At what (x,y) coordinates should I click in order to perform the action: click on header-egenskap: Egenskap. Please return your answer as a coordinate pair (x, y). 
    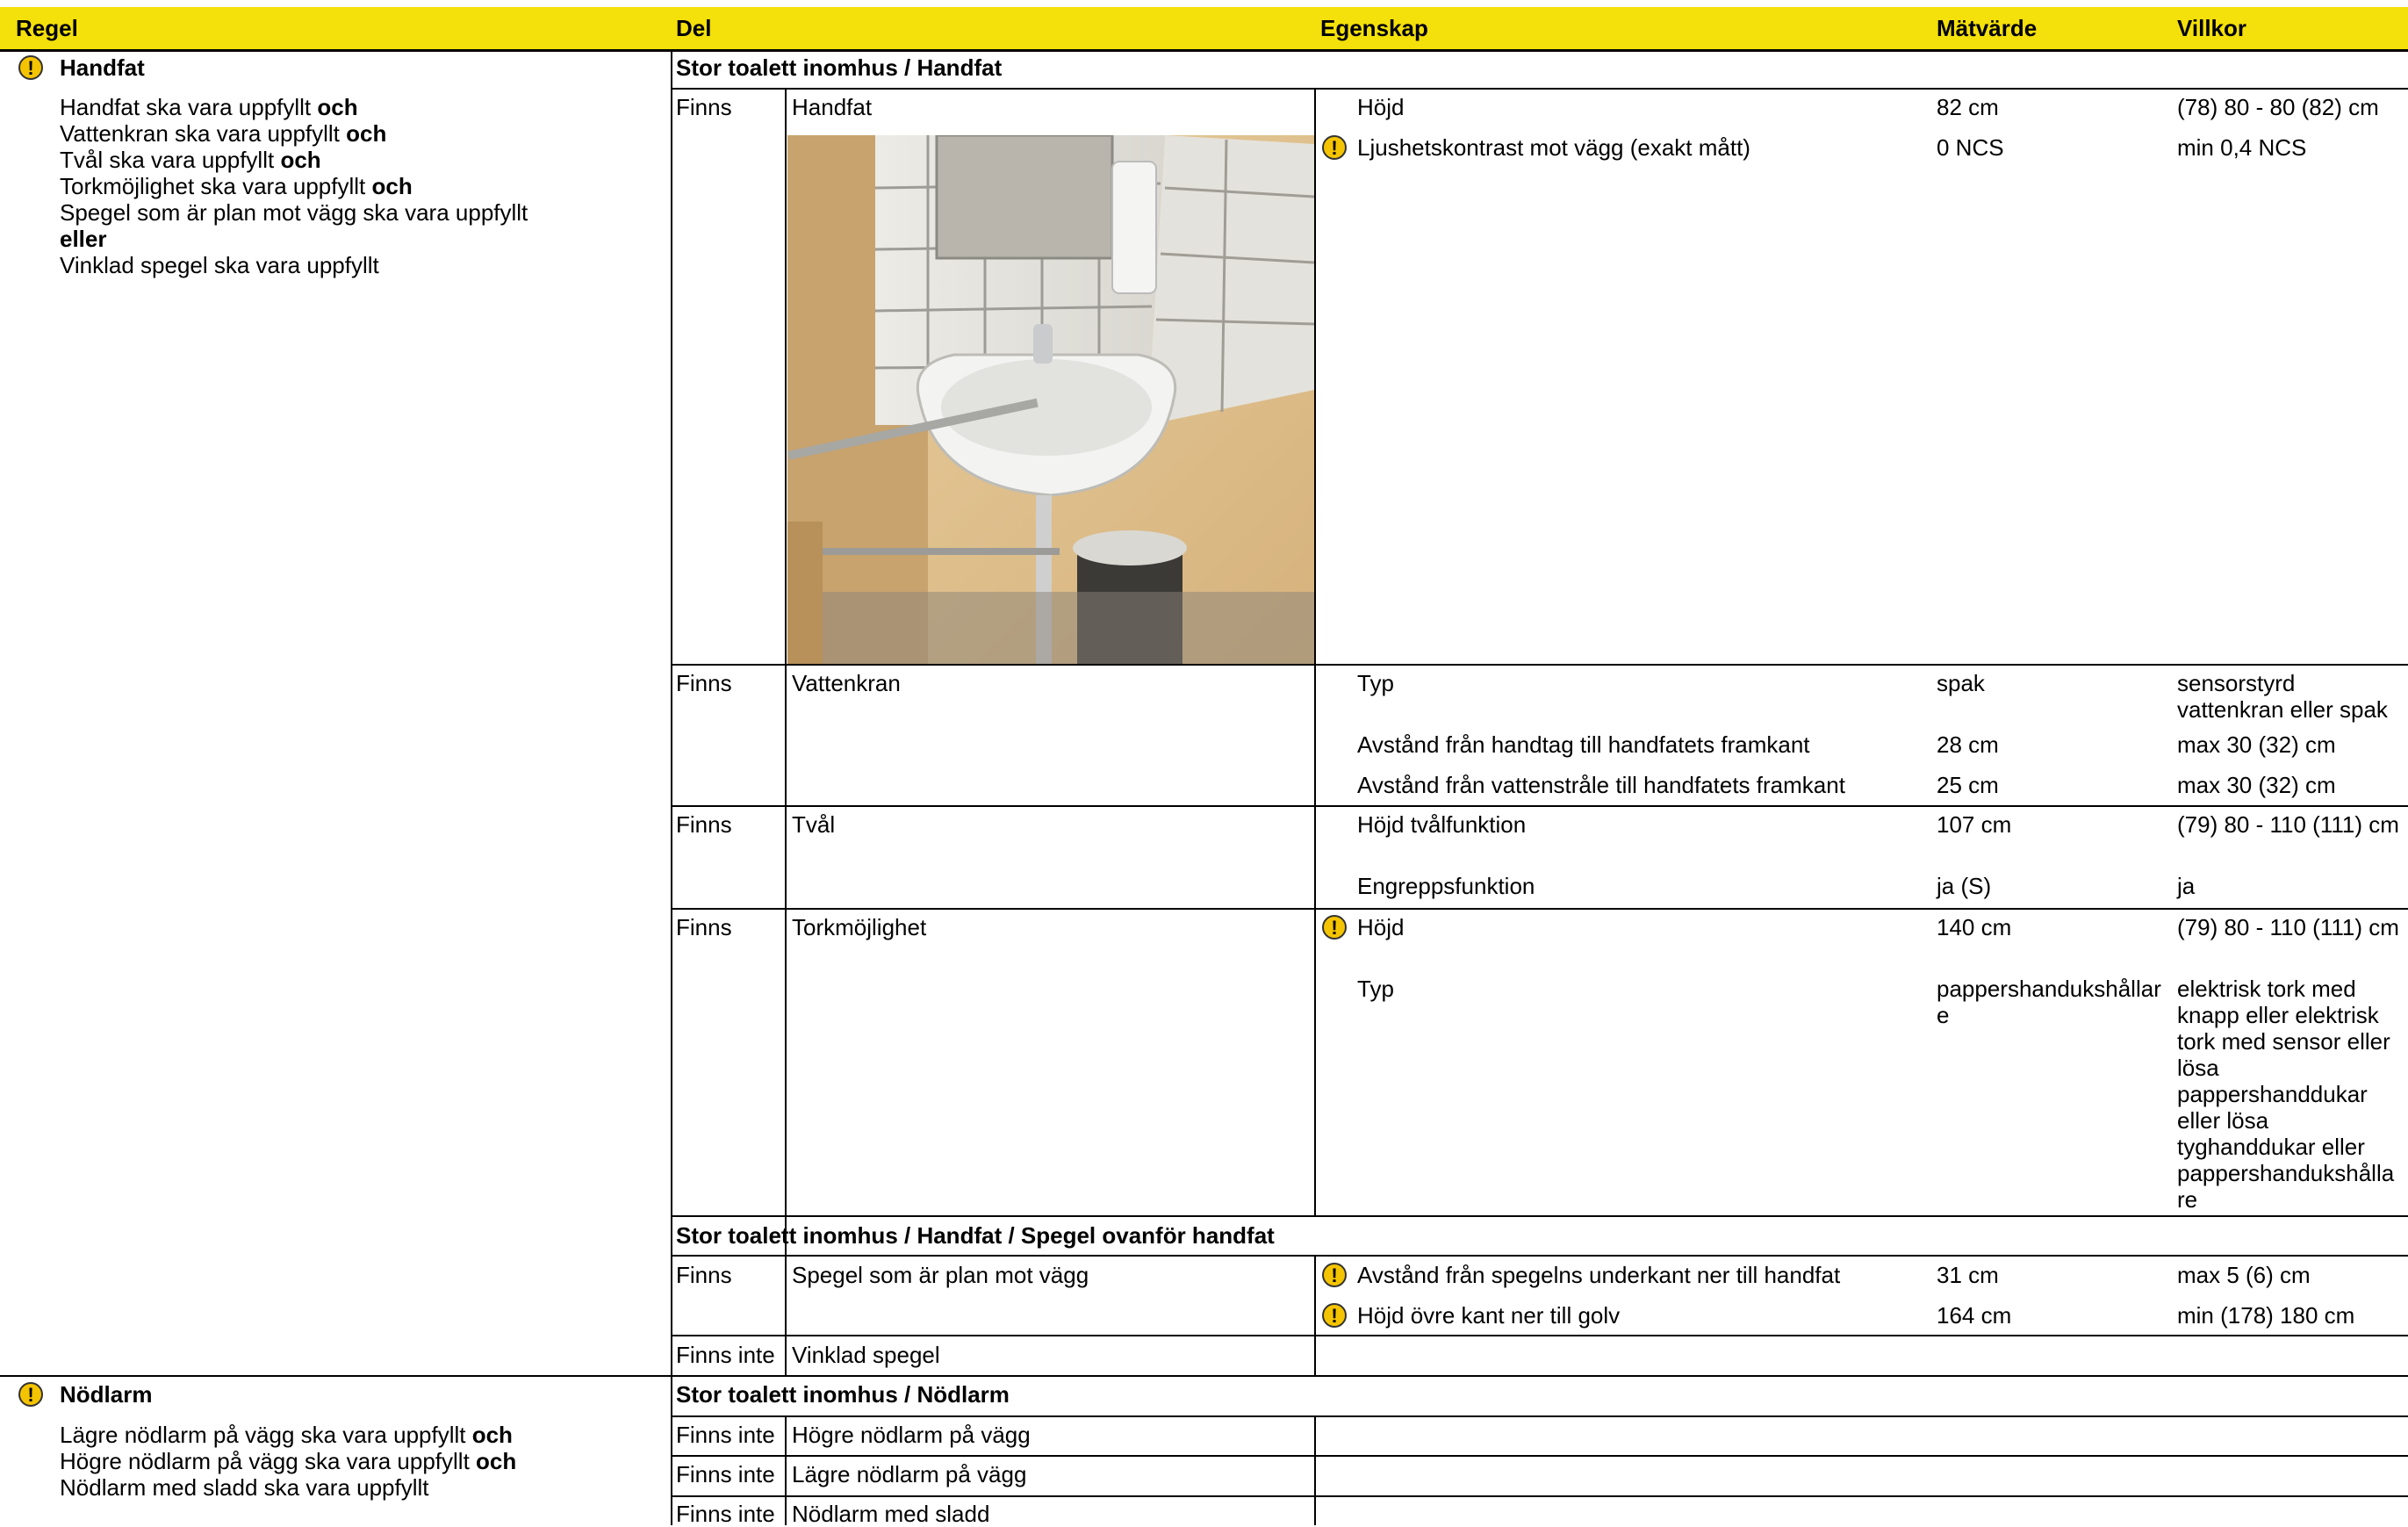
    Looking at the image, I should click on (1374, 28).